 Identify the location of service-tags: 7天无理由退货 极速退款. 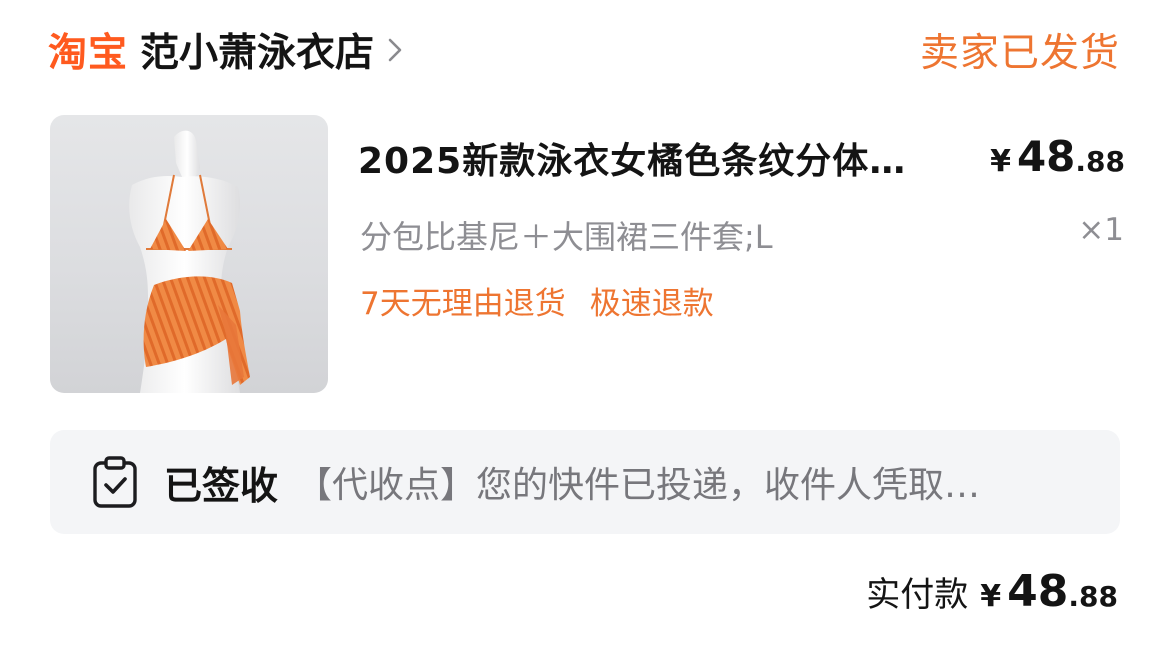
(537, 300).